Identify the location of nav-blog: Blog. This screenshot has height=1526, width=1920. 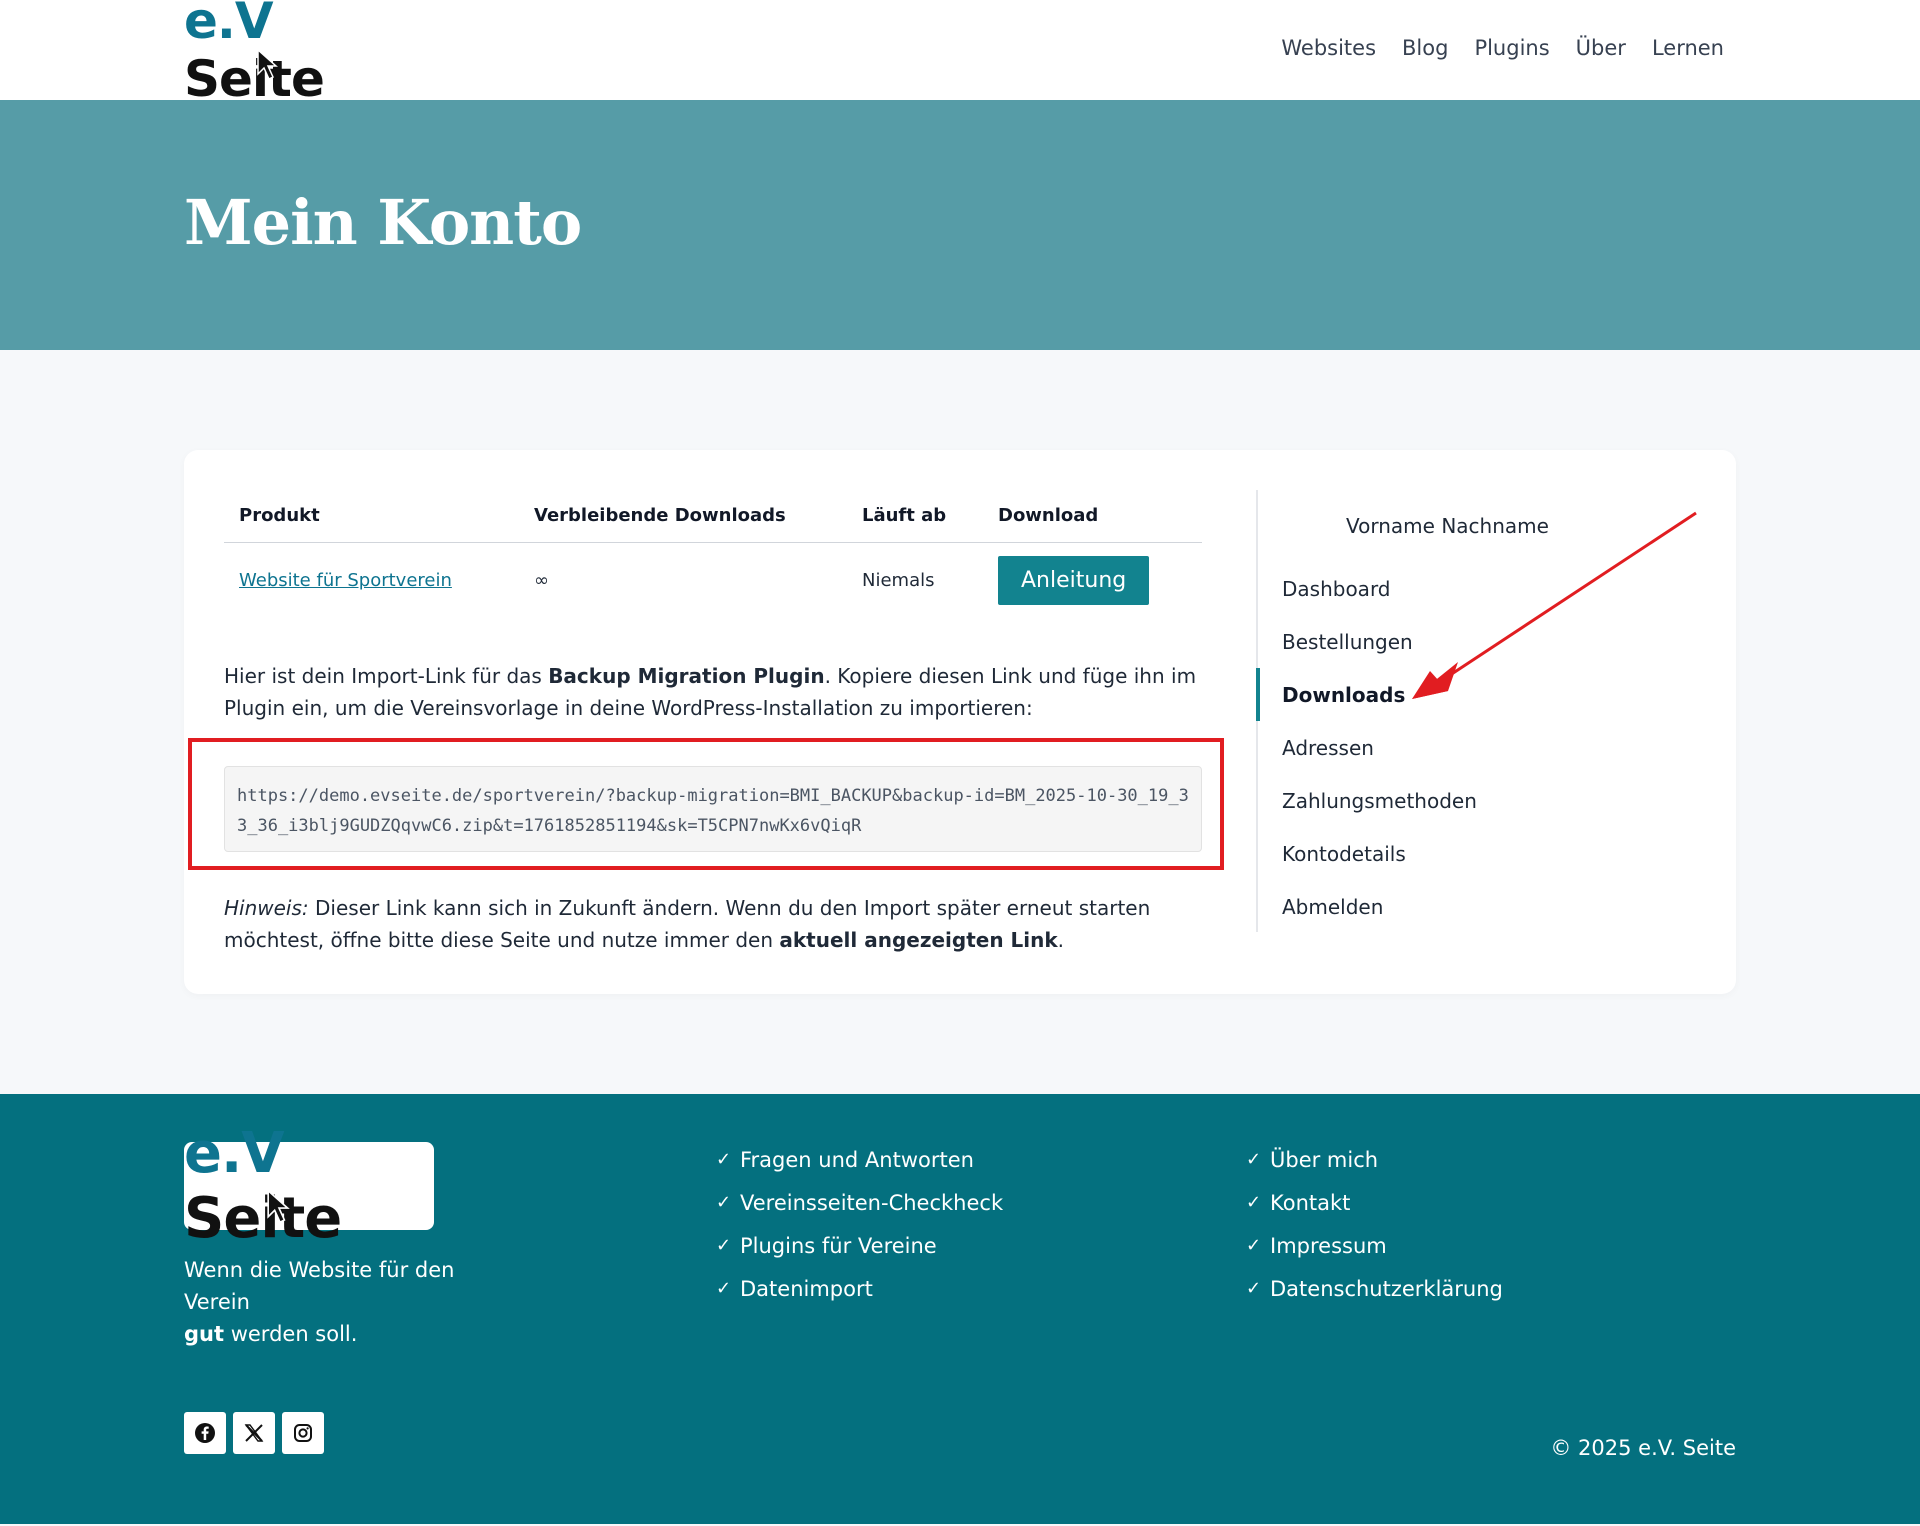
(1425, 48).